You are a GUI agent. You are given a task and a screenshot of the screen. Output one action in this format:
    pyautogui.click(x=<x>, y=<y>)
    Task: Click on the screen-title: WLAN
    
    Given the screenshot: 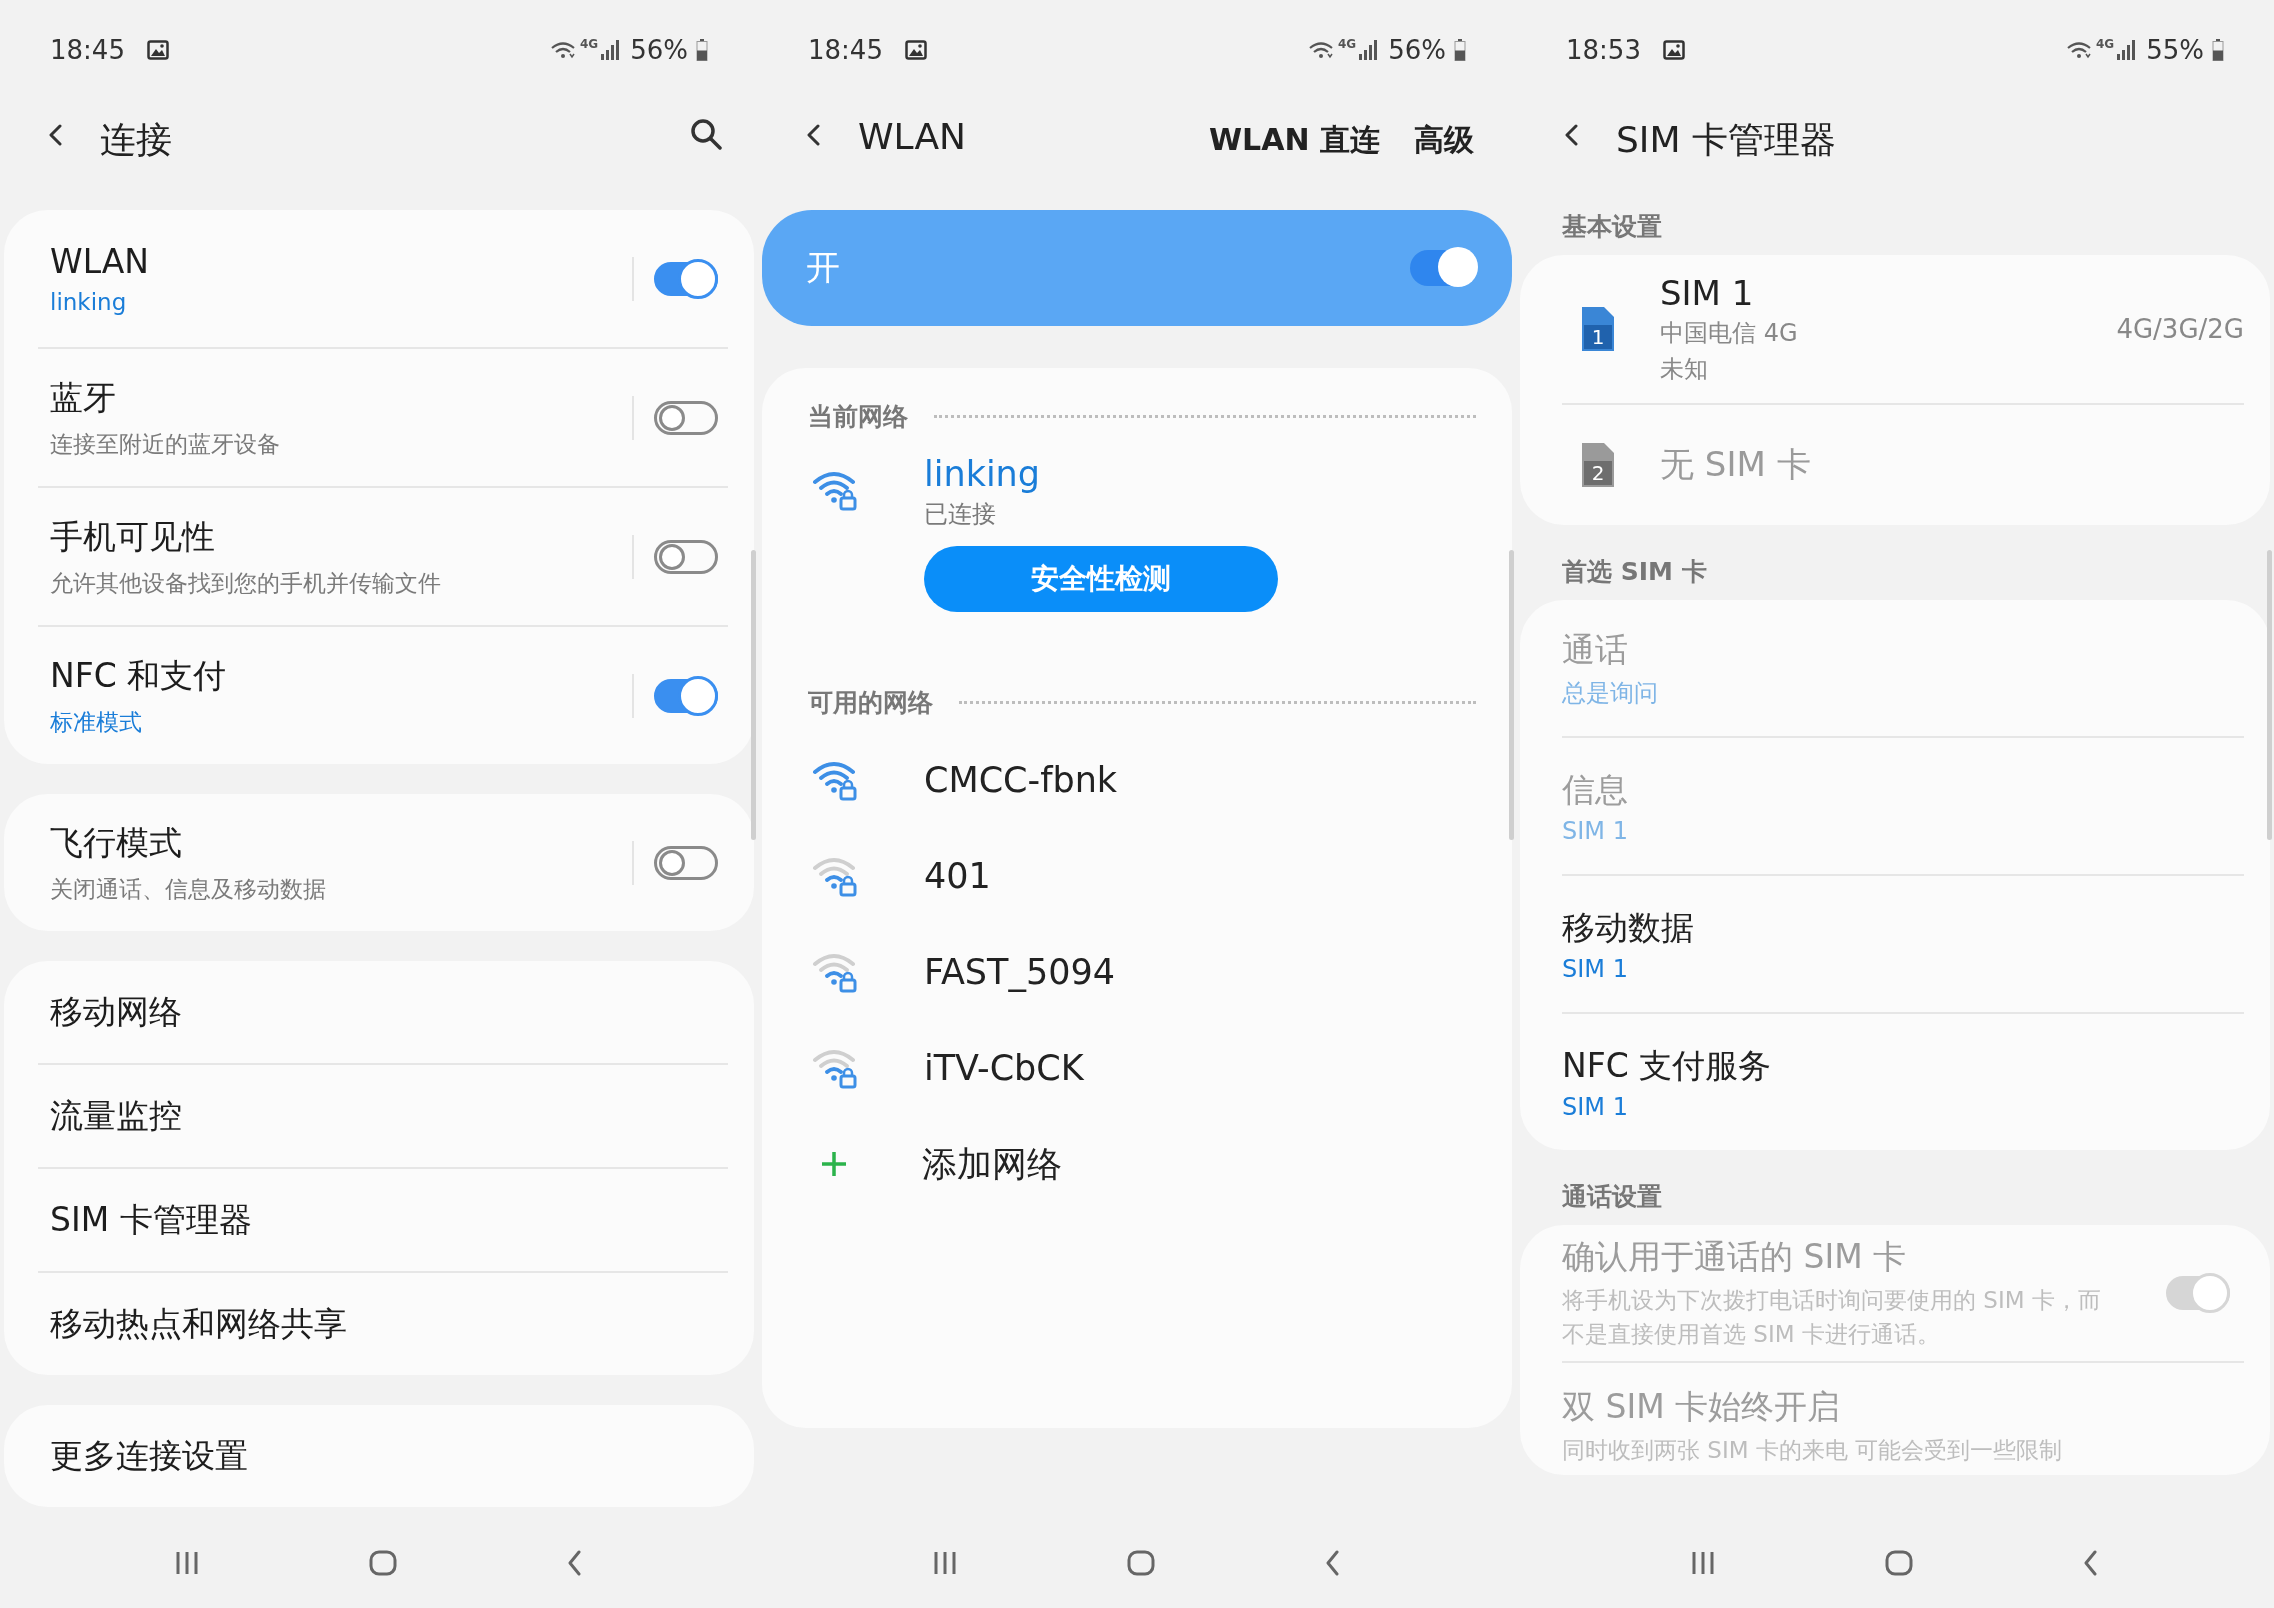 What is the action you would take?
    pyautogui.click(x=912, y=136)
    